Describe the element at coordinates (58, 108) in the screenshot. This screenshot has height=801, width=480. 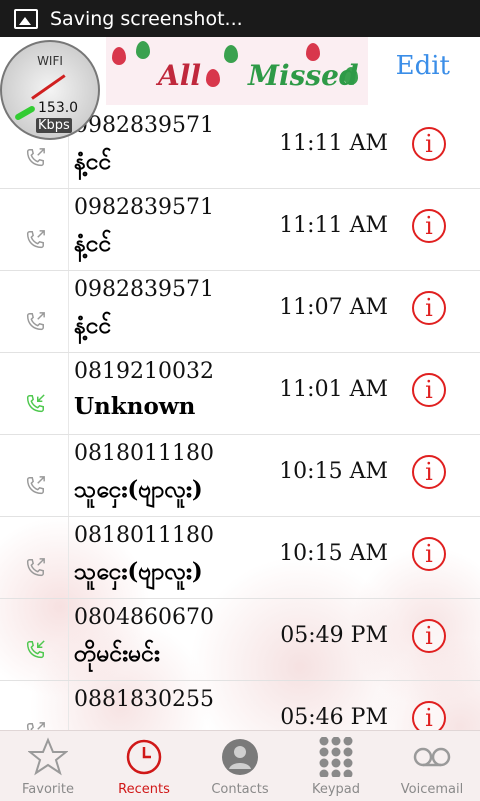
I see `speed-value: 153.0` at that location.